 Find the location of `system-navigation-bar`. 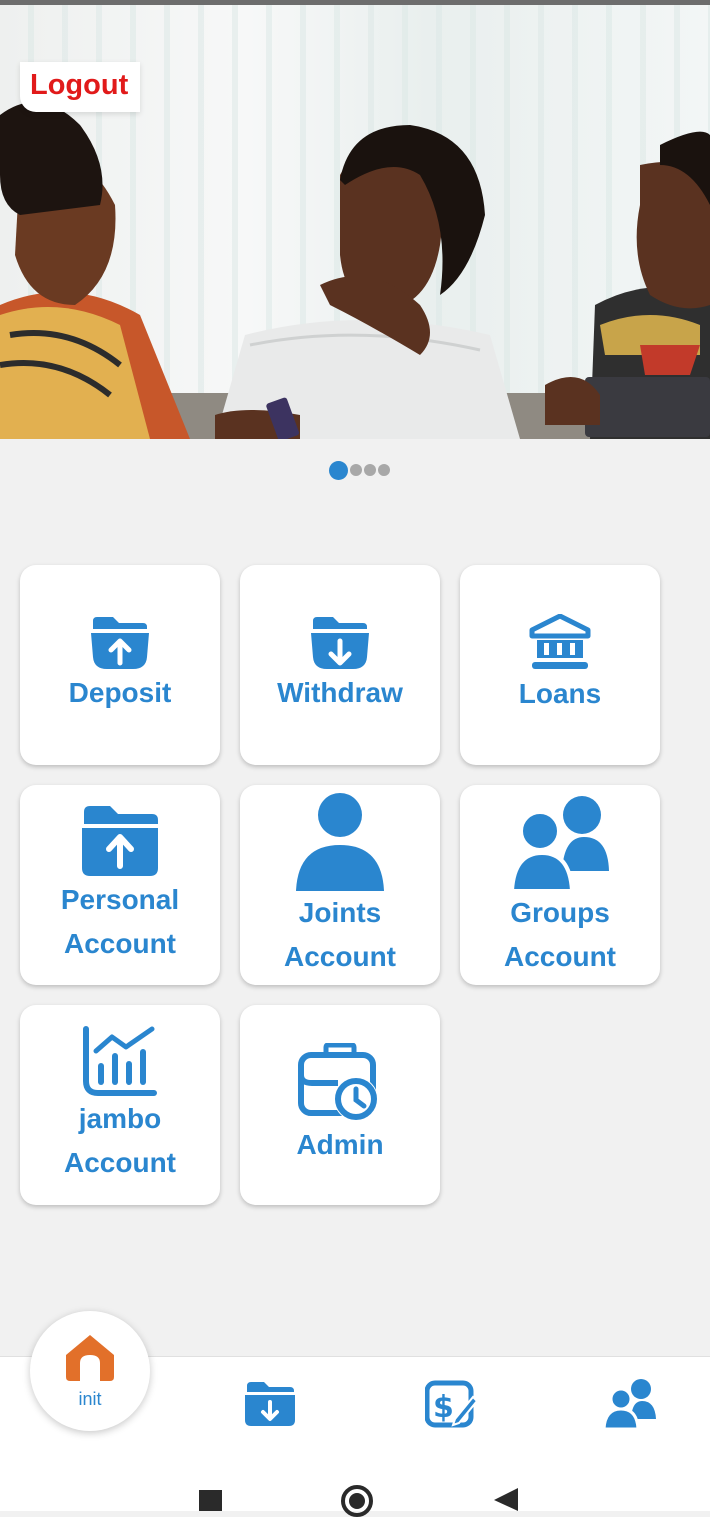

system-navigation-bar is located at coordinates (355, 1482).